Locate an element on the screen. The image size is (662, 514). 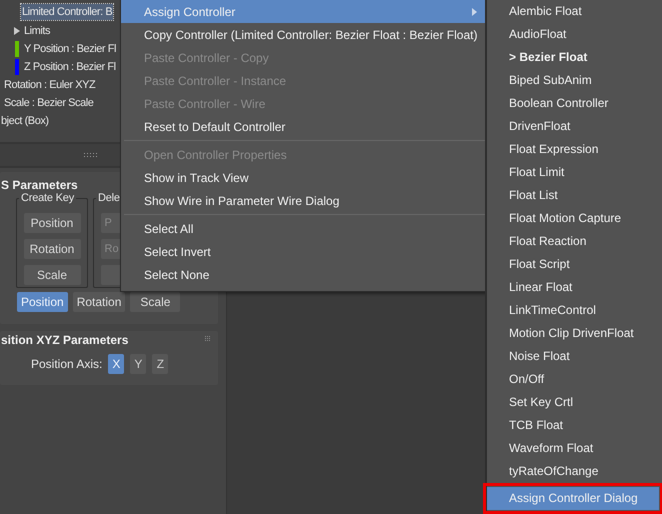
menu-item: Reset to Default Controller is located at coordinates (303, 126).